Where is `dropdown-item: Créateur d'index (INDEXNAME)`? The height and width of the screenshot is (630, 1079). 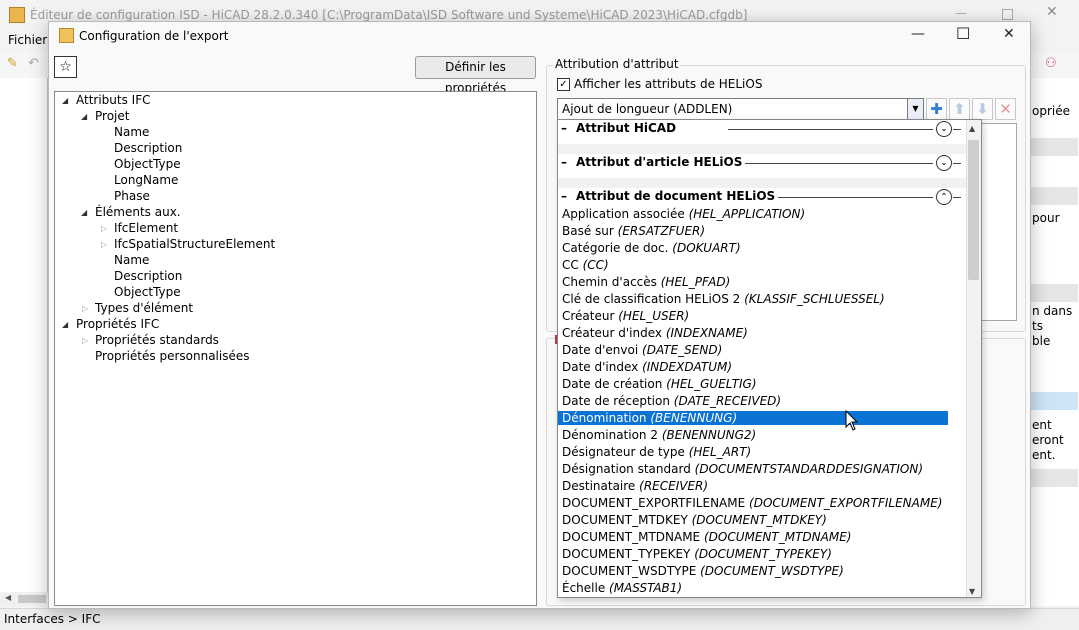
dropdown-item: Créateur d'index (INDEXNAME) is located at coordinates (655, 333).